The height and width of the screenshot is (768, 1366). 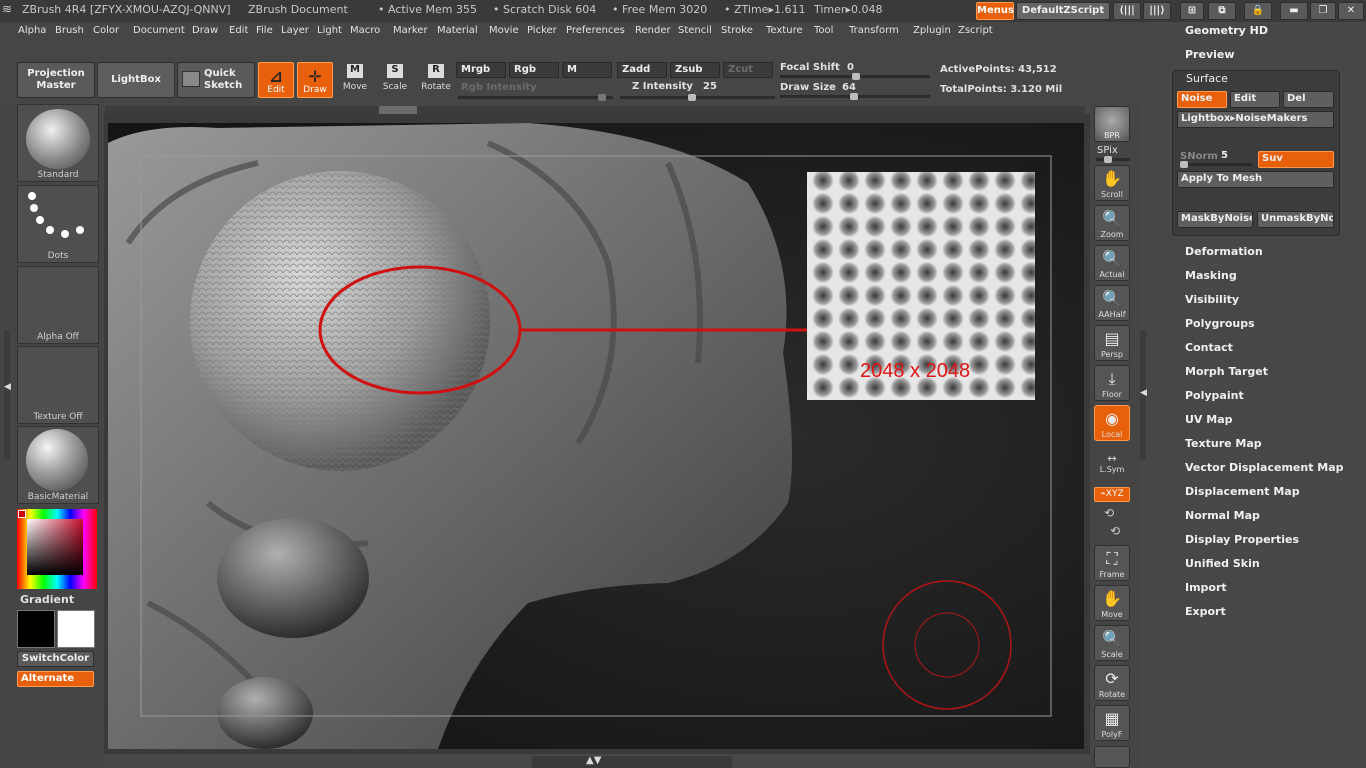 I want to click on color-saturation-square, so click(x=55, y=547).